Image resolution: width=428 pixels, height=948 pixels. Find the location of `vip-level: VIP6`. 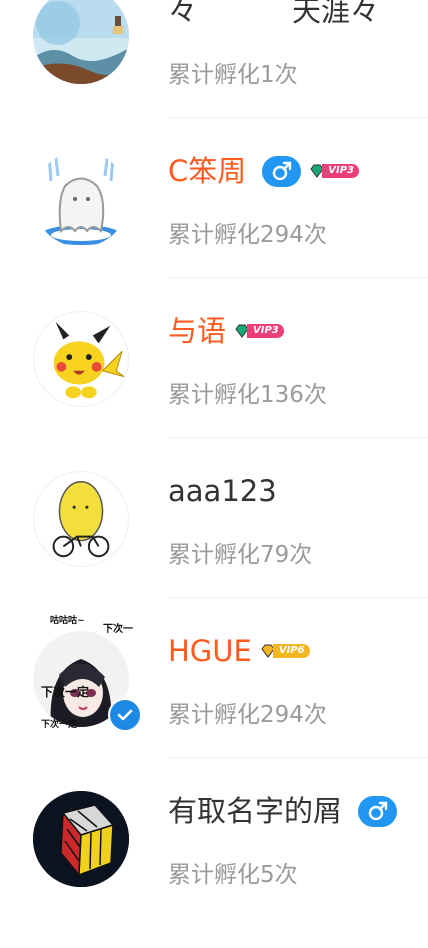

vip-level: VIP6 is located at coordinates (291, 651).